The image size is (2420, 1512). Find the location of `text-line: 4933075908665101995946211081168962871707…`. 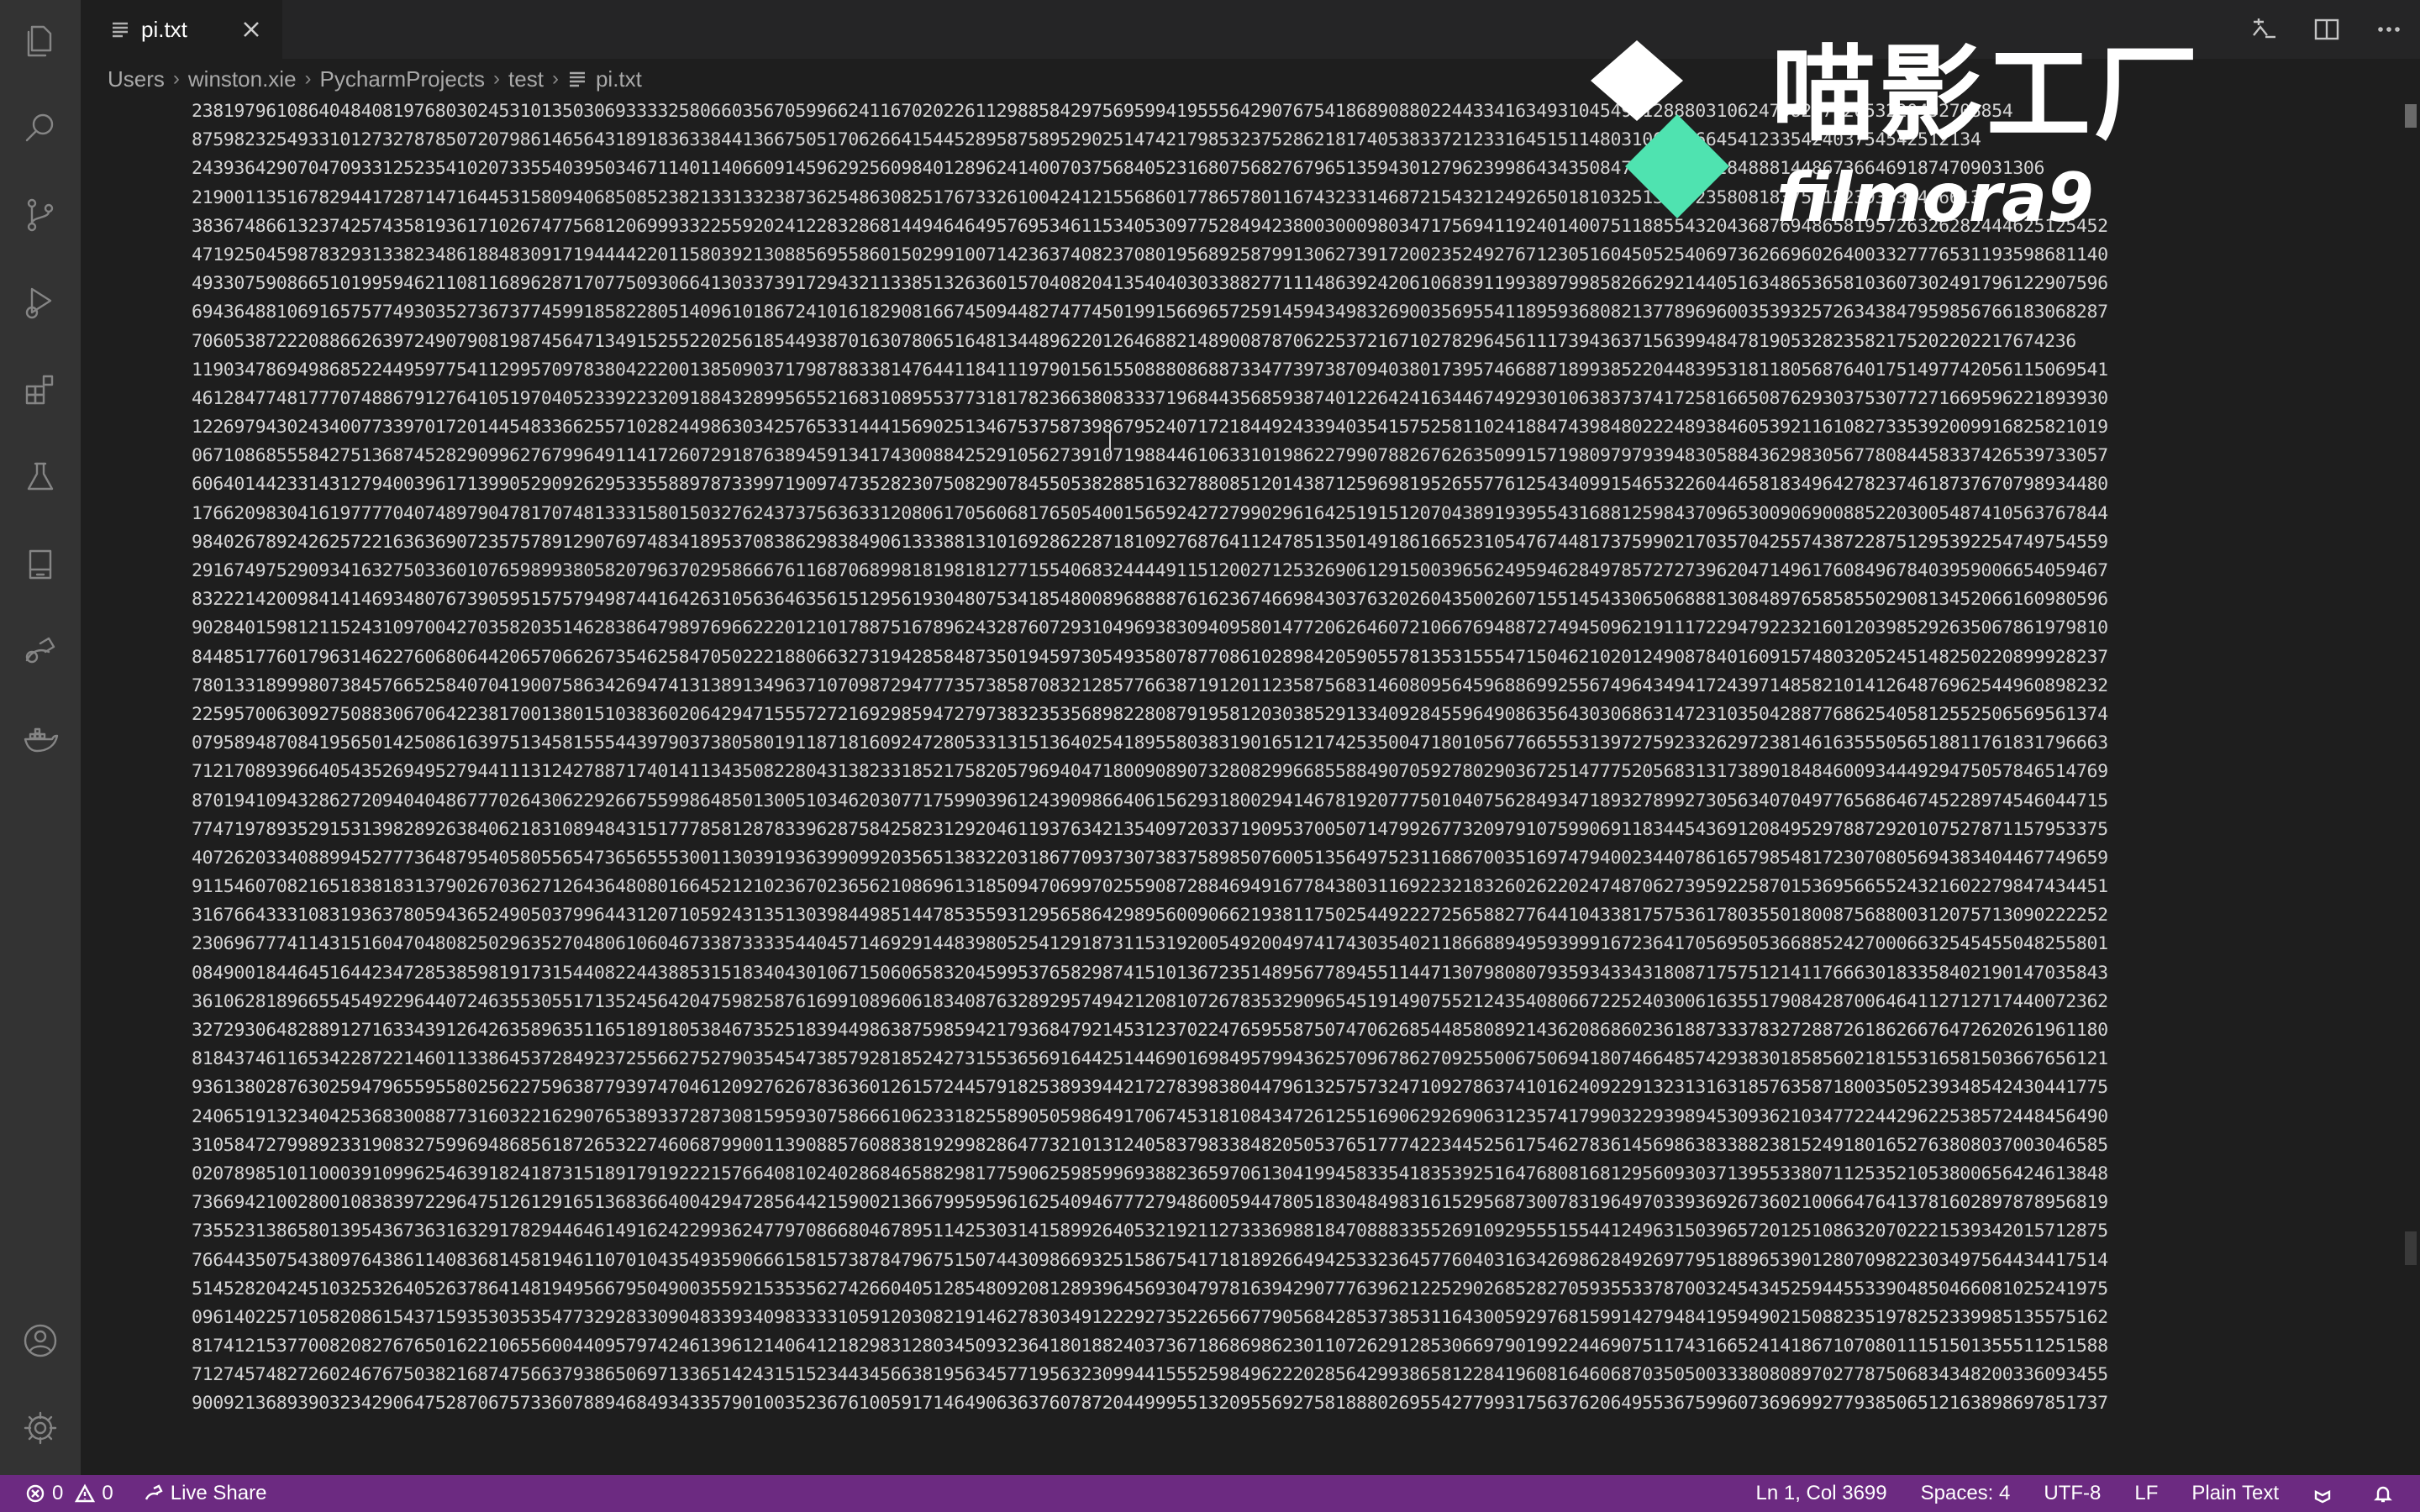

text-line: 4933075908665101995946211081168962871707… is located at coordinates (1291, 284).